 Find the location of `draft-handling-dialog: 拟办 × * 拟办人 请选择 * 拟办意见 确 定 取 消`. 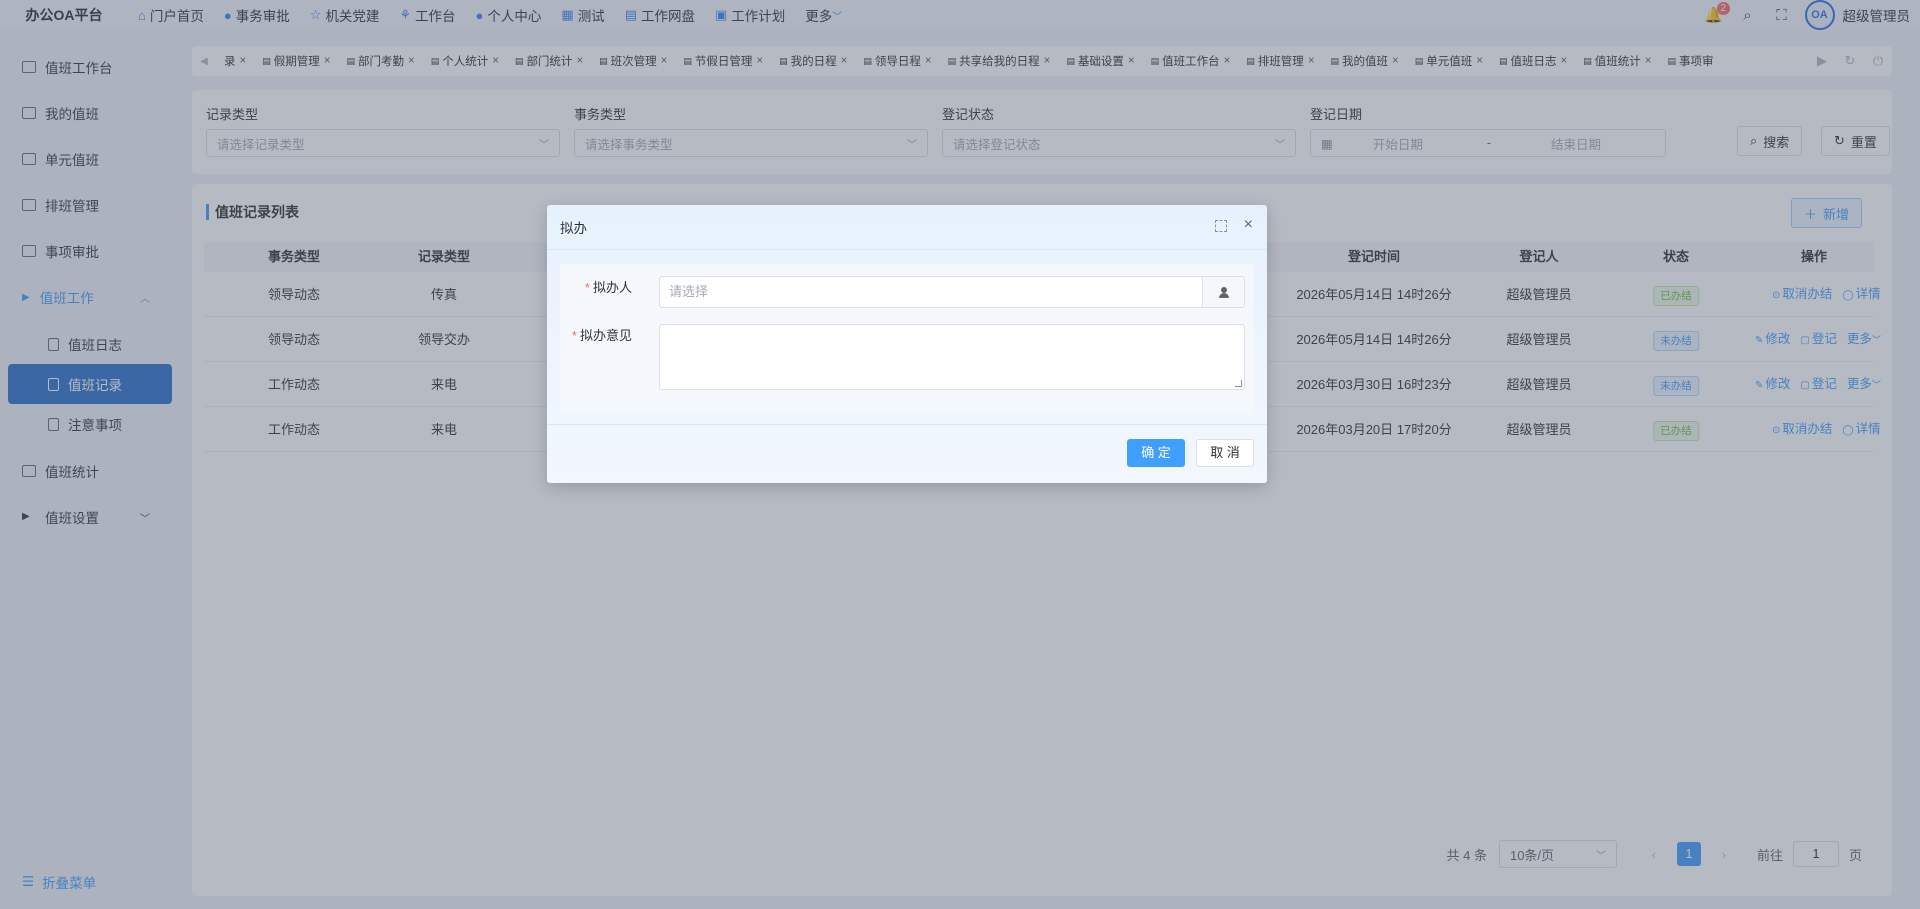

draft-handling-dialog: 拟办 × * 拟办人 请选择 * 拟办意见 确 定 取 消 is located at coordinates (907, 344).